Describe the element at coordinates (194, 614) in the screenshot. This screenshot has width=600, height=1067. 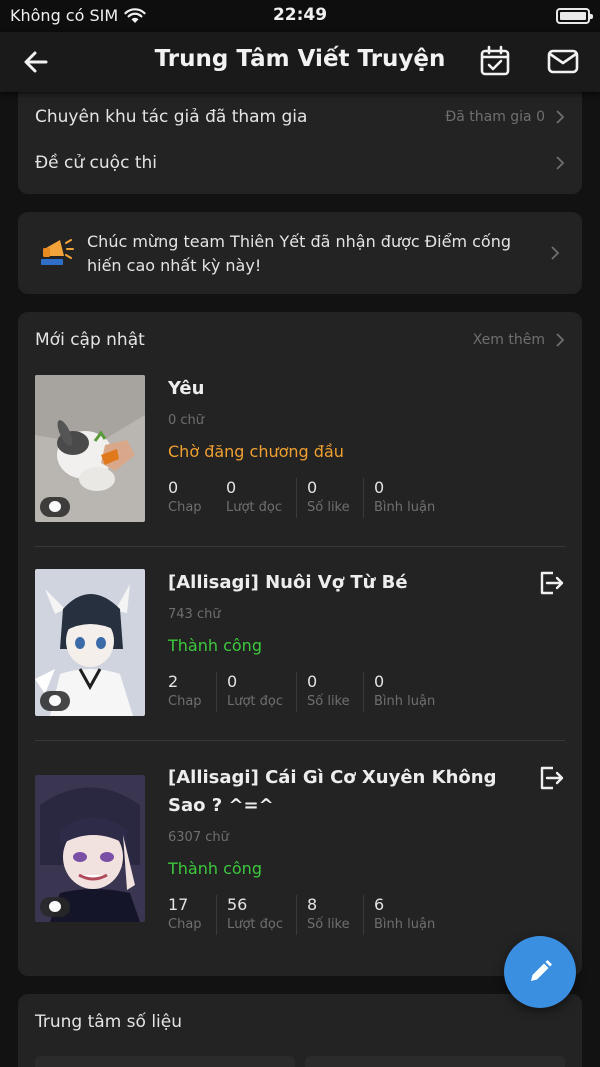
I see `word-count: 743 chữ` at that location.